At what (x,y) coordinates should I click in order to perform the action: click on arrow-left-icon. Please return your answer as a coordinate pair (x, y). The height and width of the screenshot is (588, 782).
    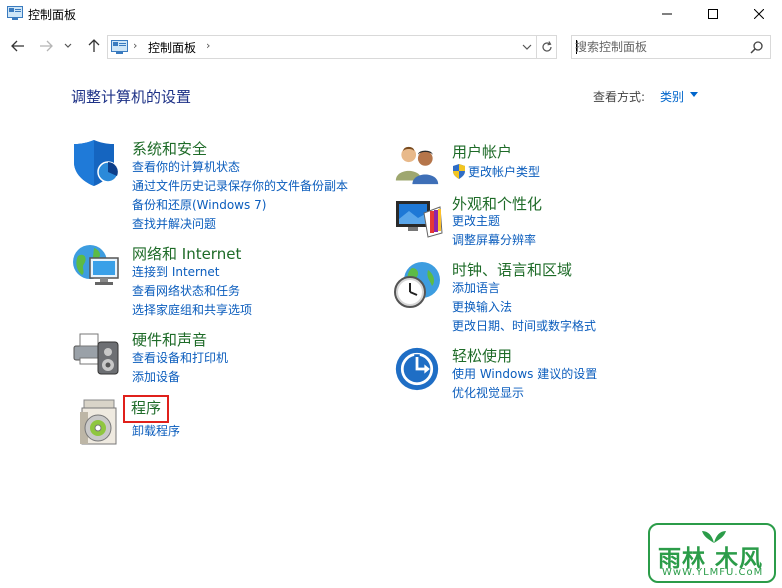
    Looking at the image, I should click on (17, 46).